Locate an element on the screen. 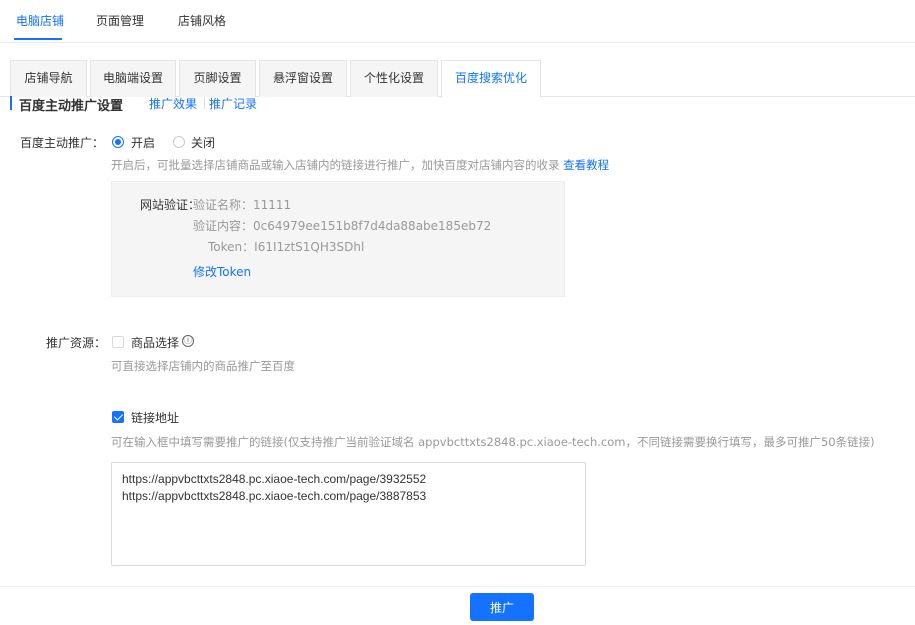 The height and width of the screenshot is (625, 915). tab-baidu-seo: 百度搜索优化 is located at coordinates (491, 79).